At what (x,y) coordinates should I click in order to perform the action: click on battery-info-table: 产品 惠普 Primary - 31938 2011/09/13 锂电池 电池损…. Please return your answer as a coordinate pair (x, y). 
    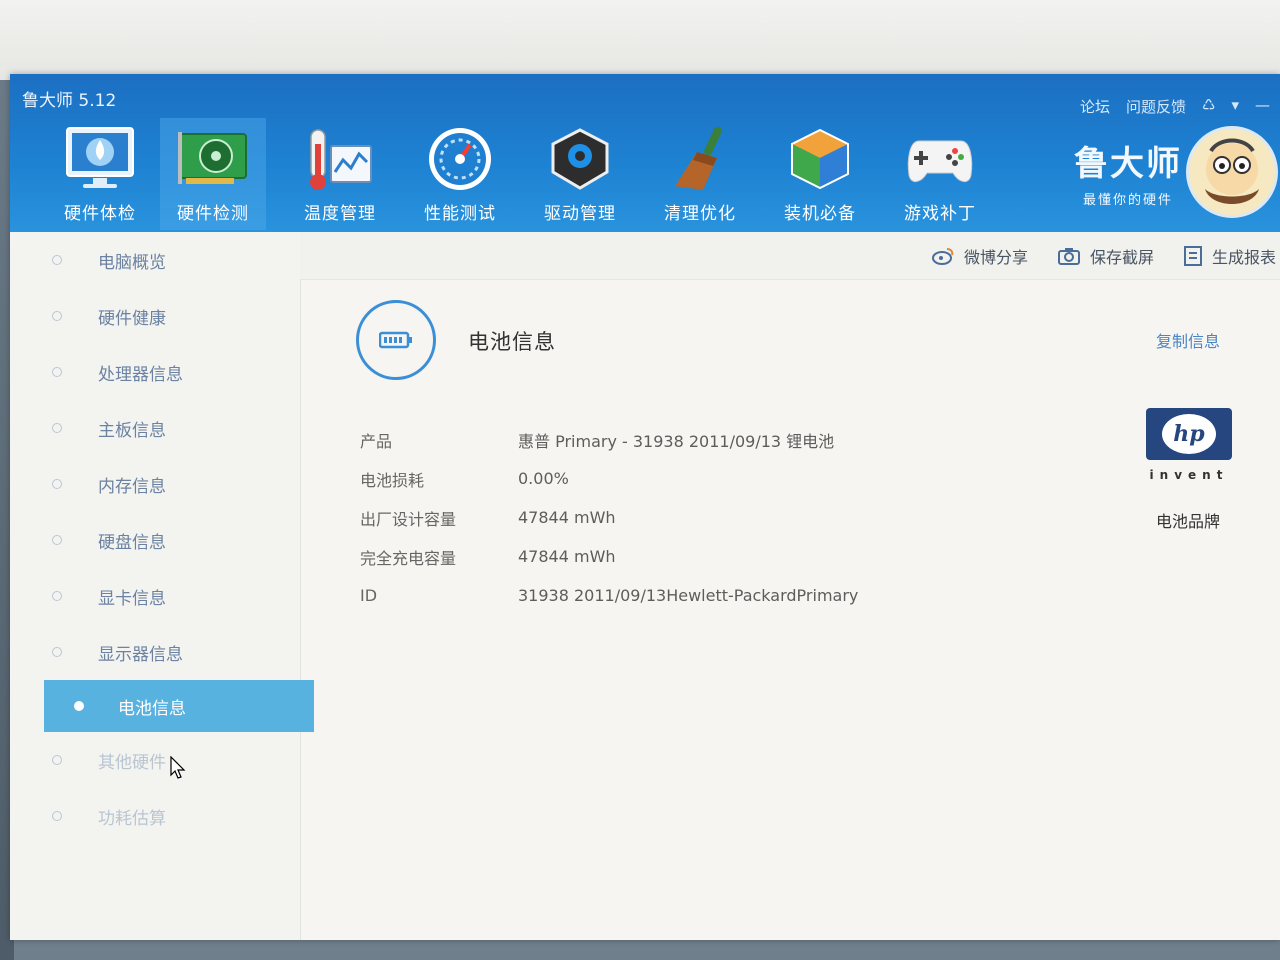
    Looking at the image, I should click on (609, 517).